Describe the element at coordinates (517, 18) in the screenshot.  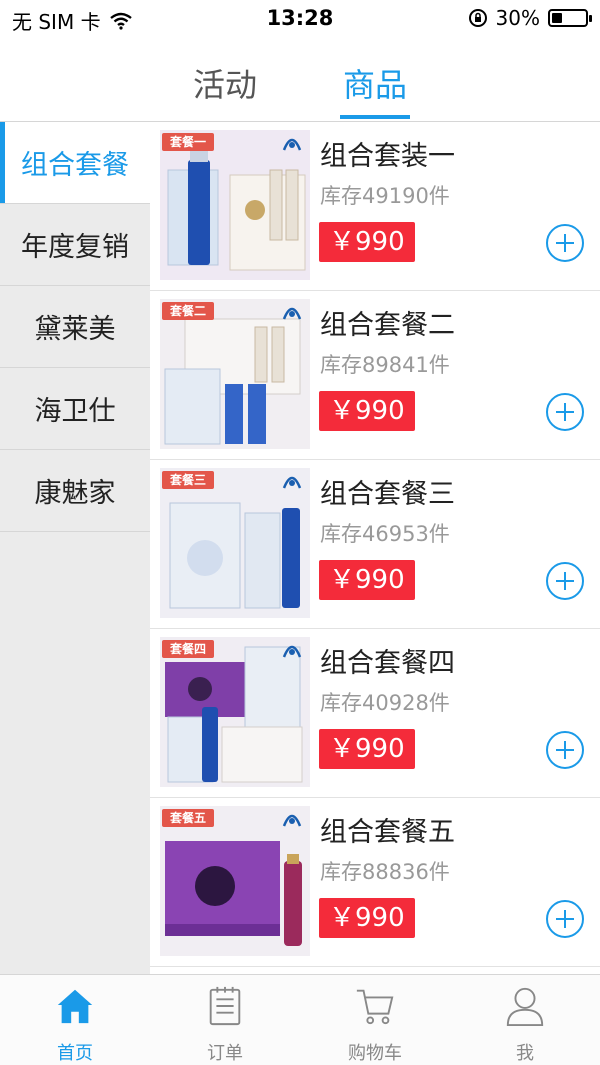
I see `battery-percent: 30%` at that location.